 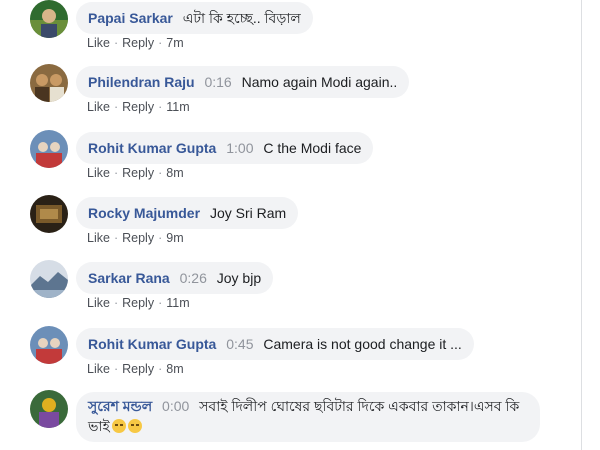 I want to click on comment-bubble: Sarkar Rana 0:26 Joy bjp, so click(x=175, y=278).